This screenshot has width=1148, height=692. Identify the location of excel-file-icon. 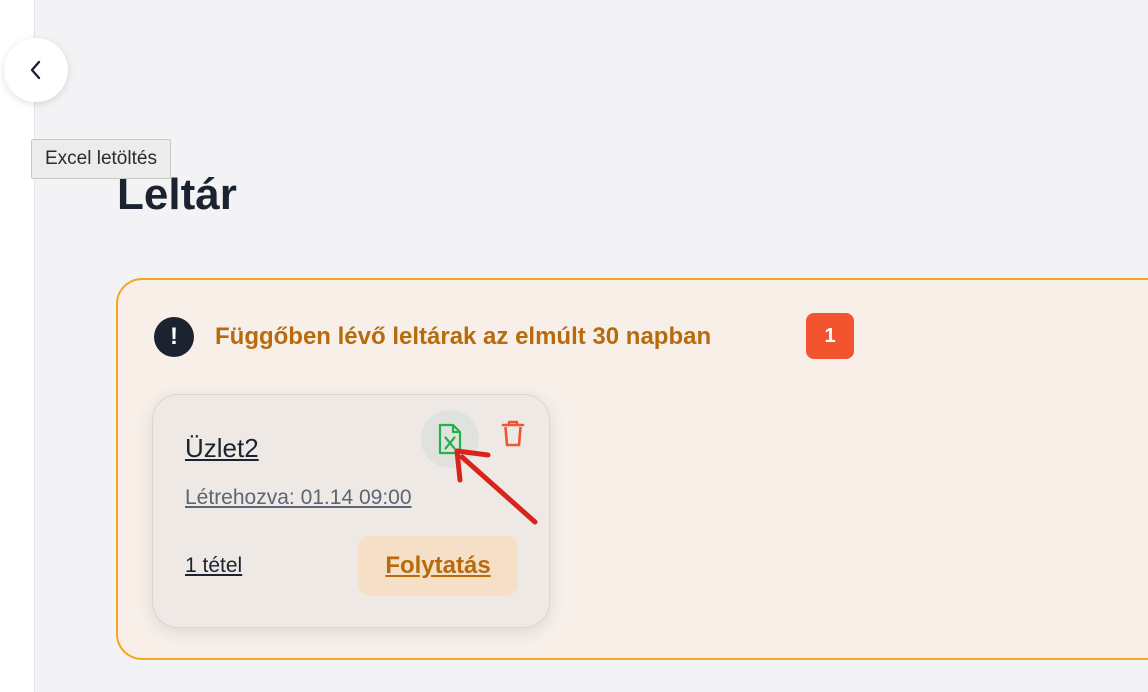
(450, 439).